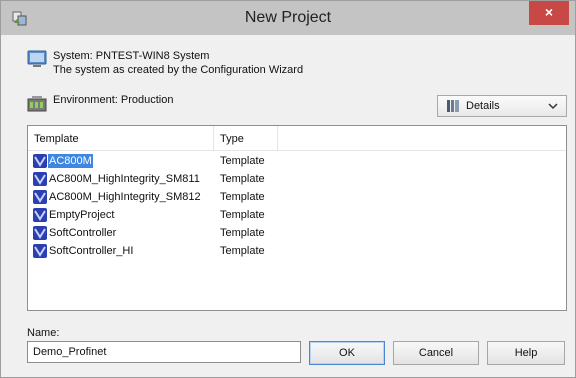 This screenshot has width=576, height=378. What do you see at coordinates (347, 353) in the screenshot?
I see `ok-button: OK` at bounding box center [347, 353].